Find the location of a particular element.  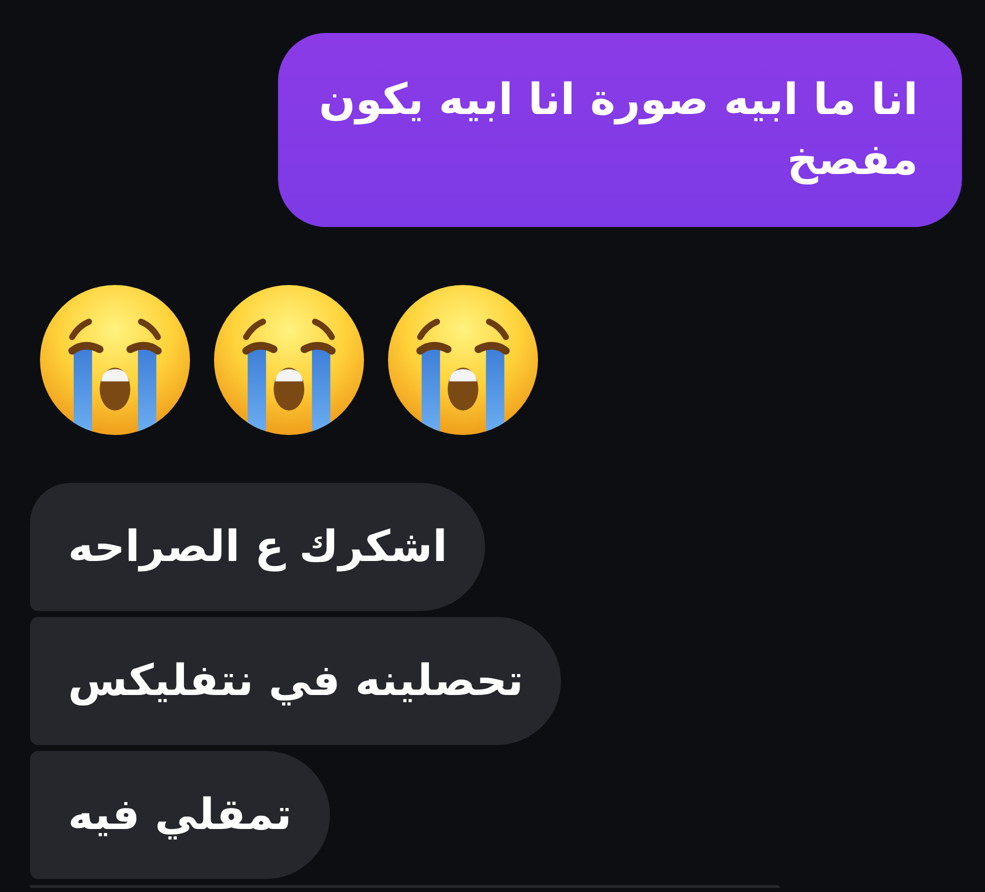

message-bubble: تحصلينه في نتفليكس is located at coordinates (296, 681).